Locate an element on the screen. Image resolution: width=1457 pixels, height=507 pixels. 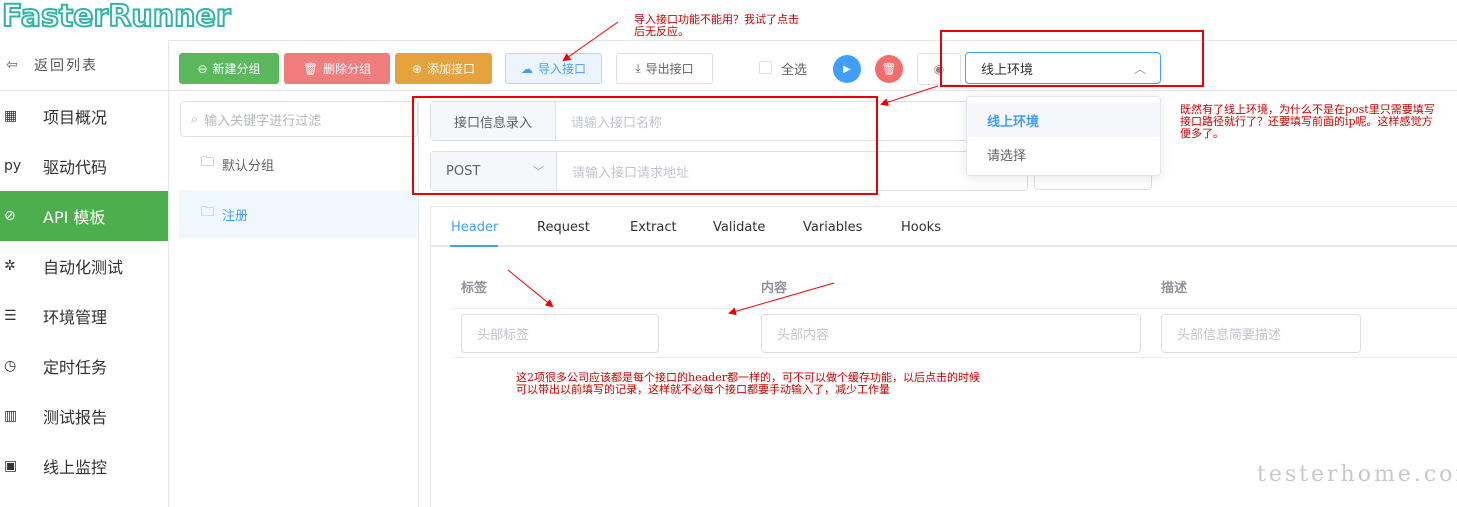
export-api-button: ⤓ 导出接口 is located at coordinates (664, 68).